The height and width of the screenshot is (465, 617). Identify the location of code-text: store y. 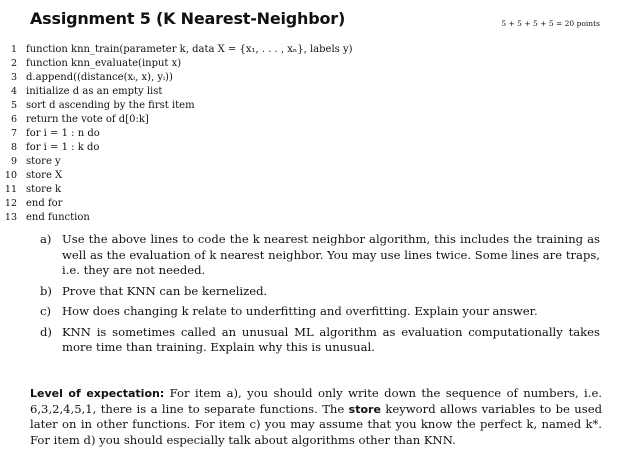
(43, 161).